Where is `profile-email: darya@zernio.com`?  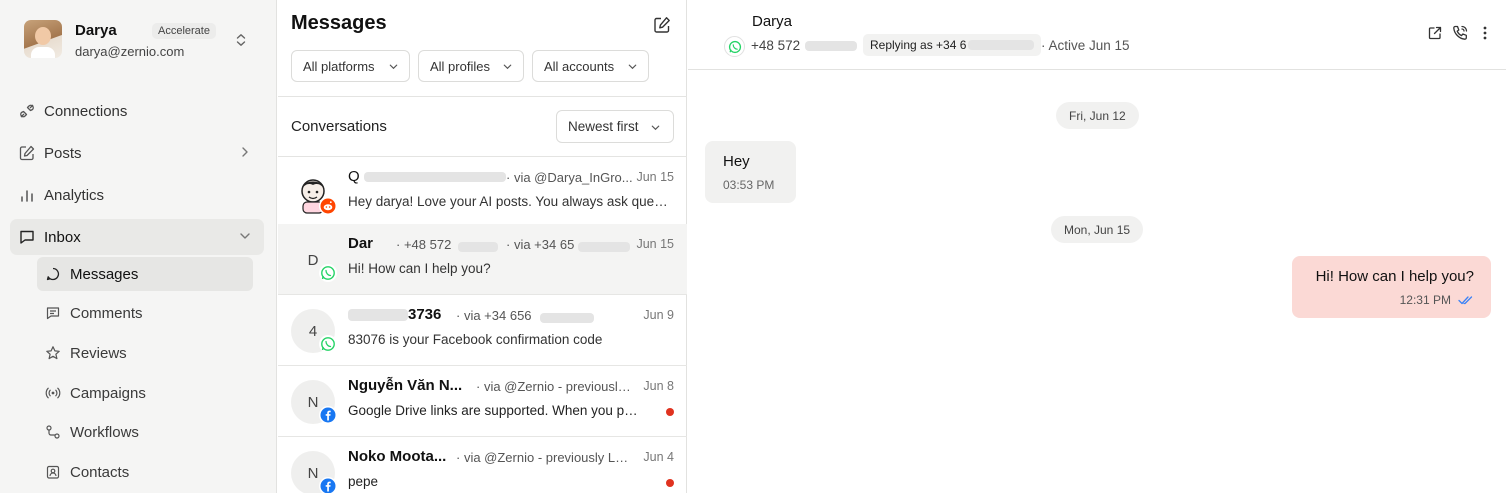 profile-email: darya@zernio.com is located at coordinates (130, 51).